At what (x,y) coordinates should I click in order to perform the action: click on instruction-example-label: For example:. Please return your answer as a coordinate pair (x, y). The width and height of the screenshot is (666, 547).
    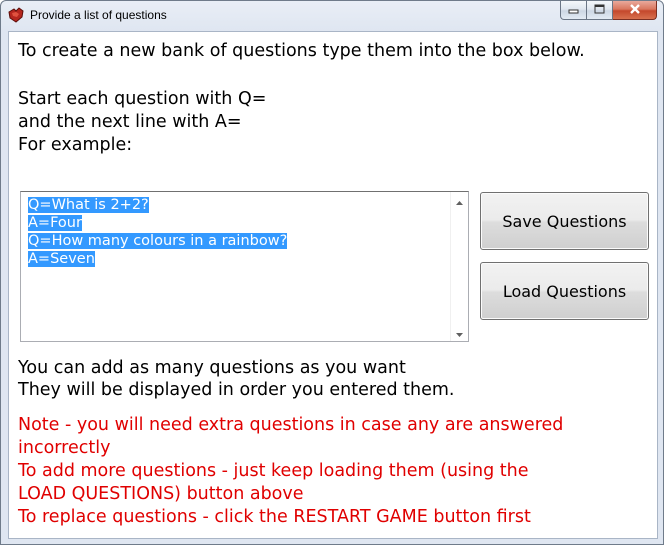
    Looking at the image, I should click on (75, 145).